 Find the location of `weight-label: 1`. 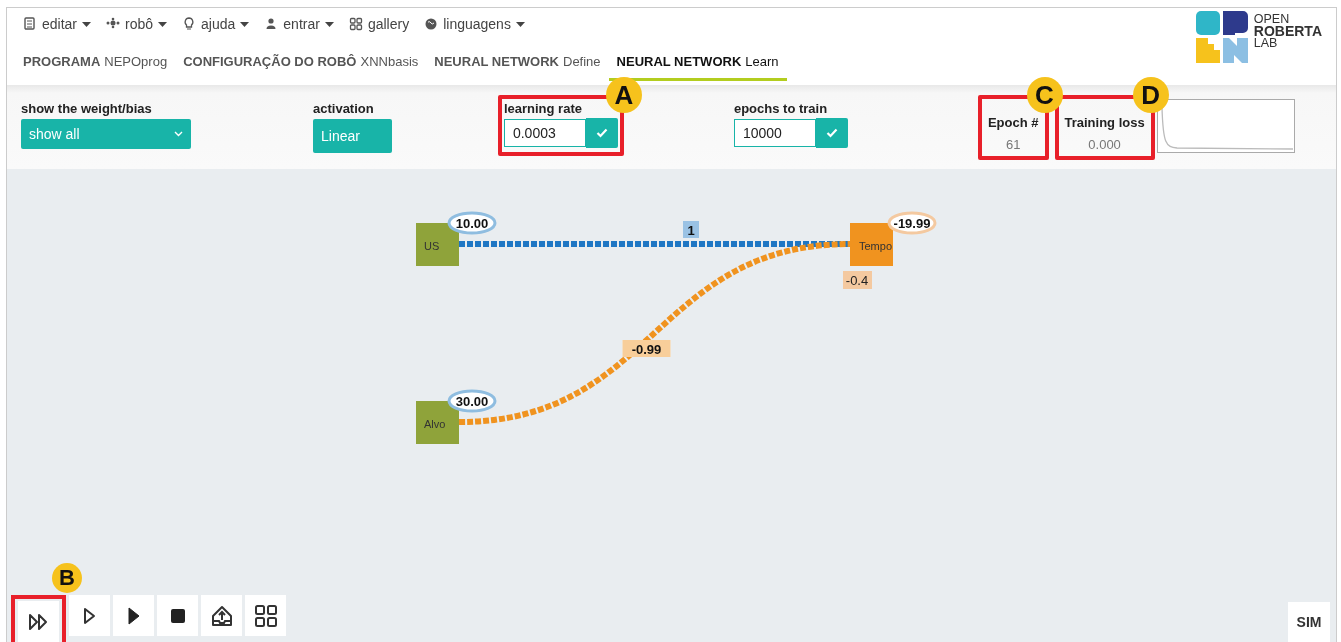

weight-label: 1 is located at coordinates (691, 229).